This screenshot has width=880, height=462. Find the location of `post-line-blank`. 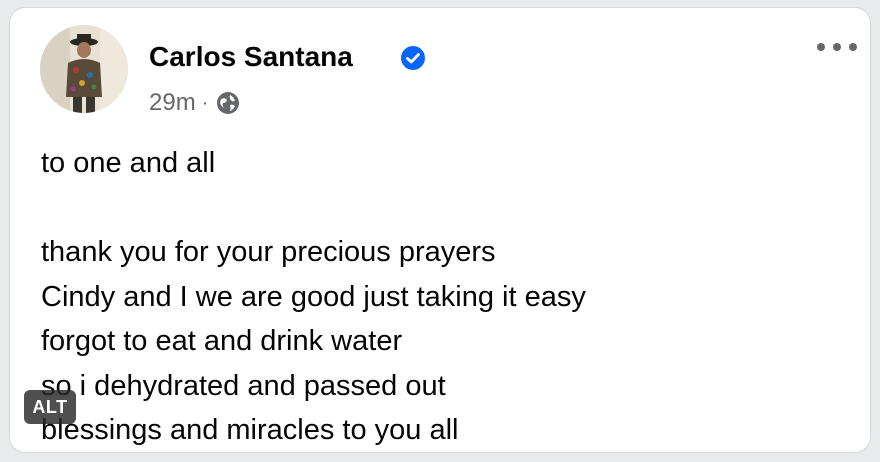

post-line-blank is located at coordinates (441, 208).